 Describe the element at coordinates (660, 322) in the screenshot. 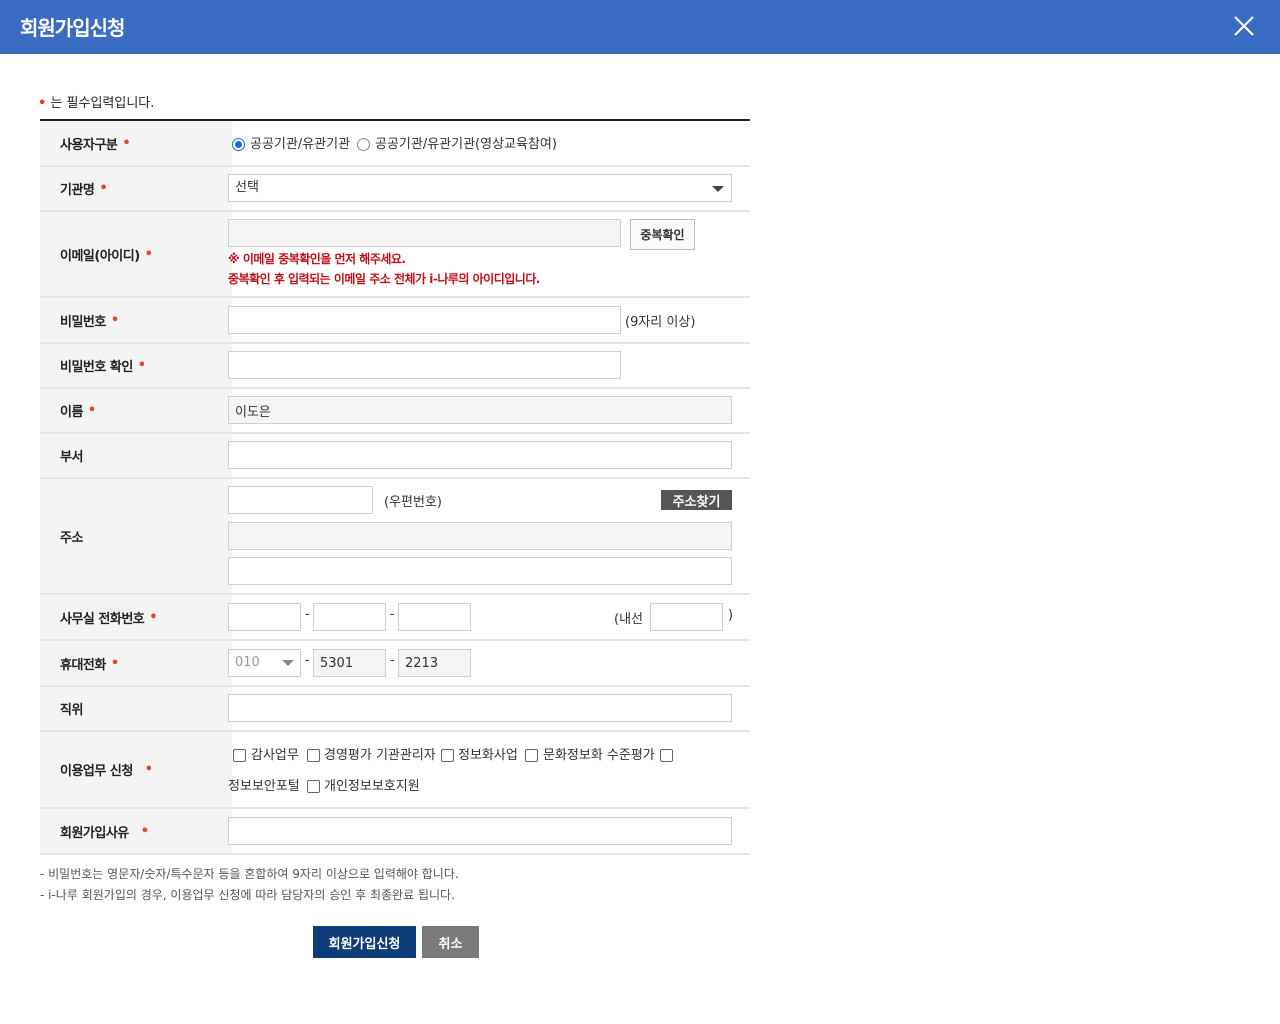

I see `password-hint: (9자리 이상)` at that location.